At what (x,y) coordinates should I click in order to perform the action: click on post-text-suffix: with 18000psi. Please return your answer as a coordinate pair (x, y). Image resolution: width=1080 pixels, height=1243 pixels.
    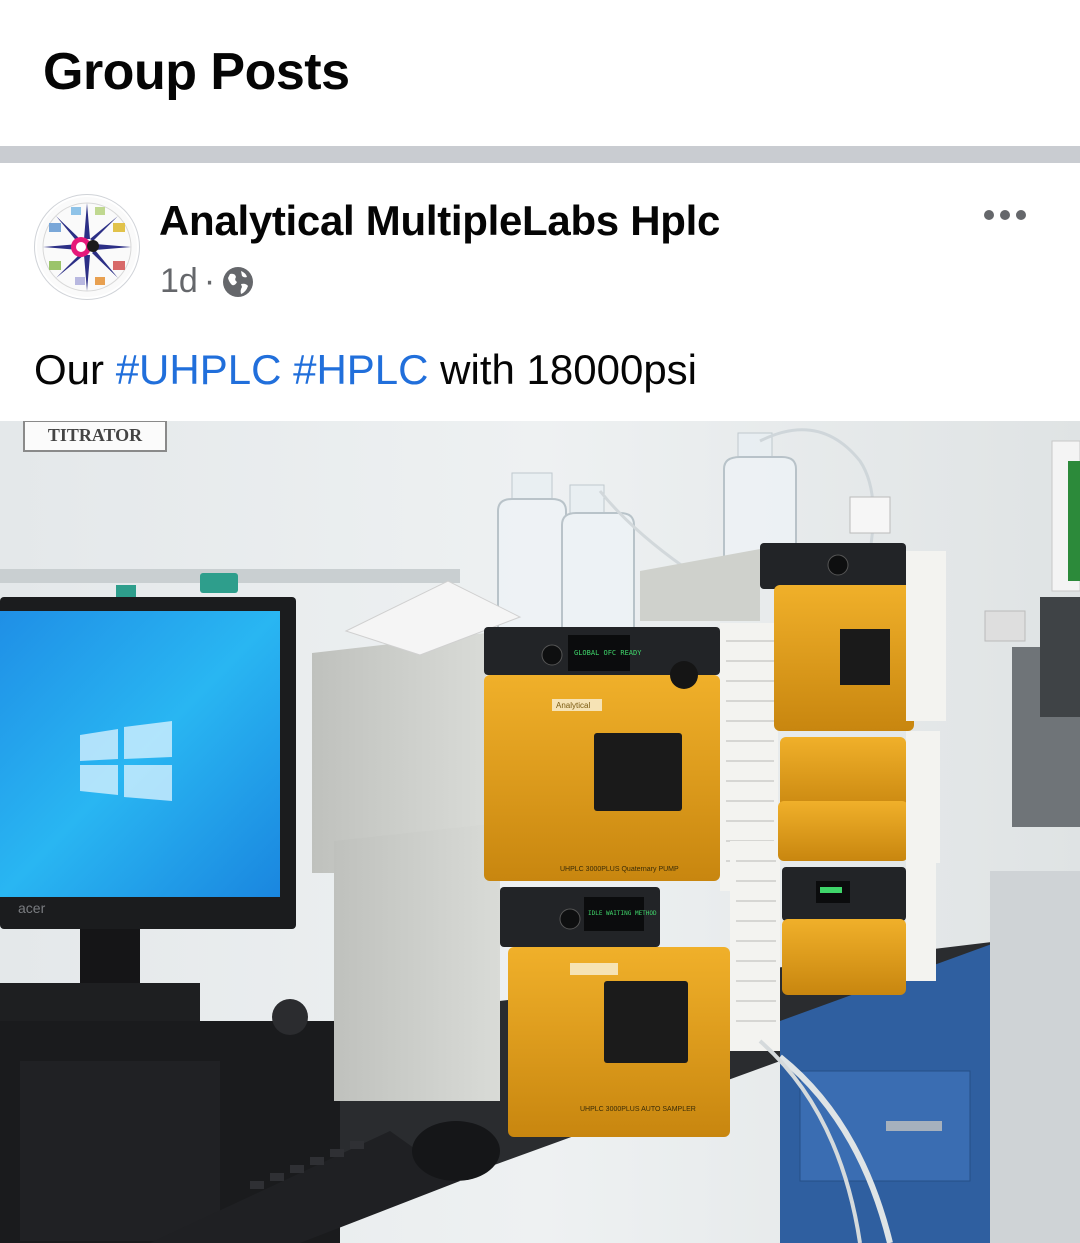
    Looking at the image, I should click on (563, 369).